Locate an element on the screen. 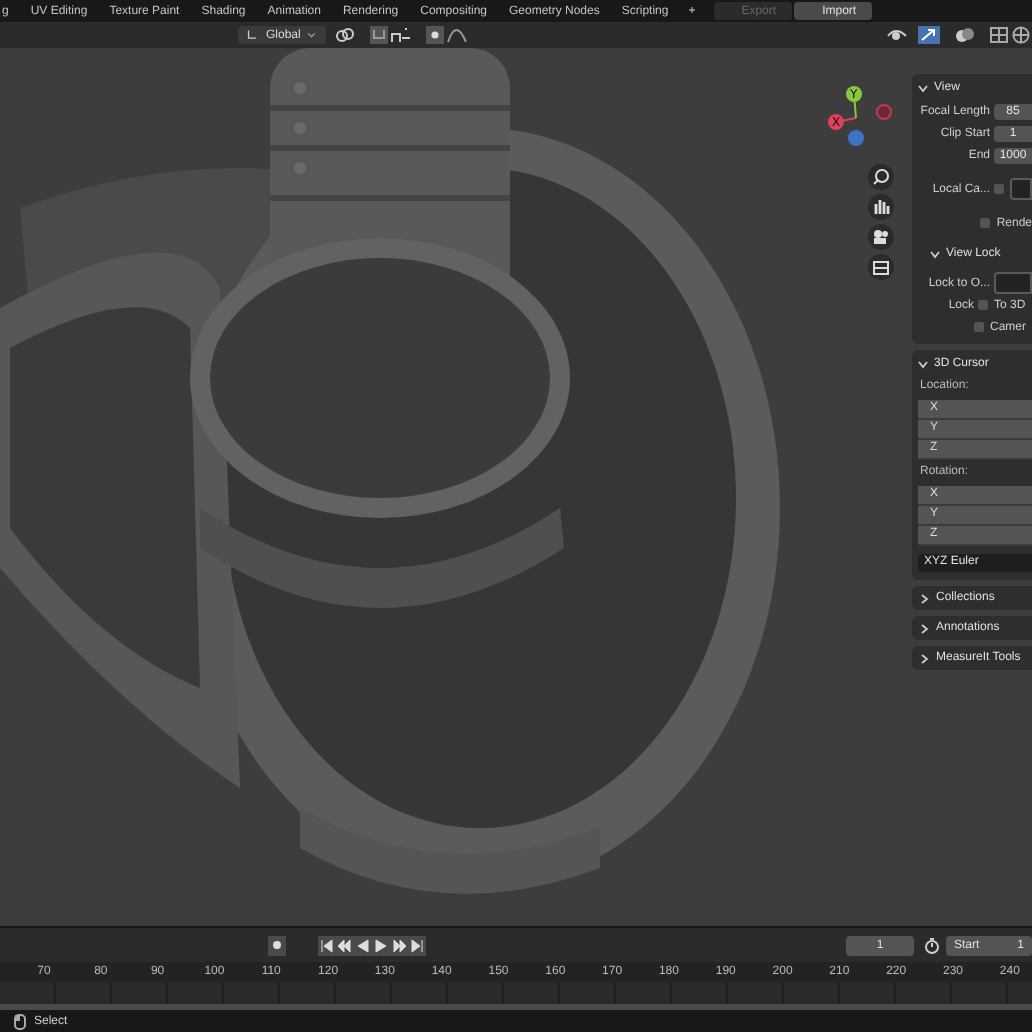  gizmo-toggle-icon is located at coordinates (929, 35).